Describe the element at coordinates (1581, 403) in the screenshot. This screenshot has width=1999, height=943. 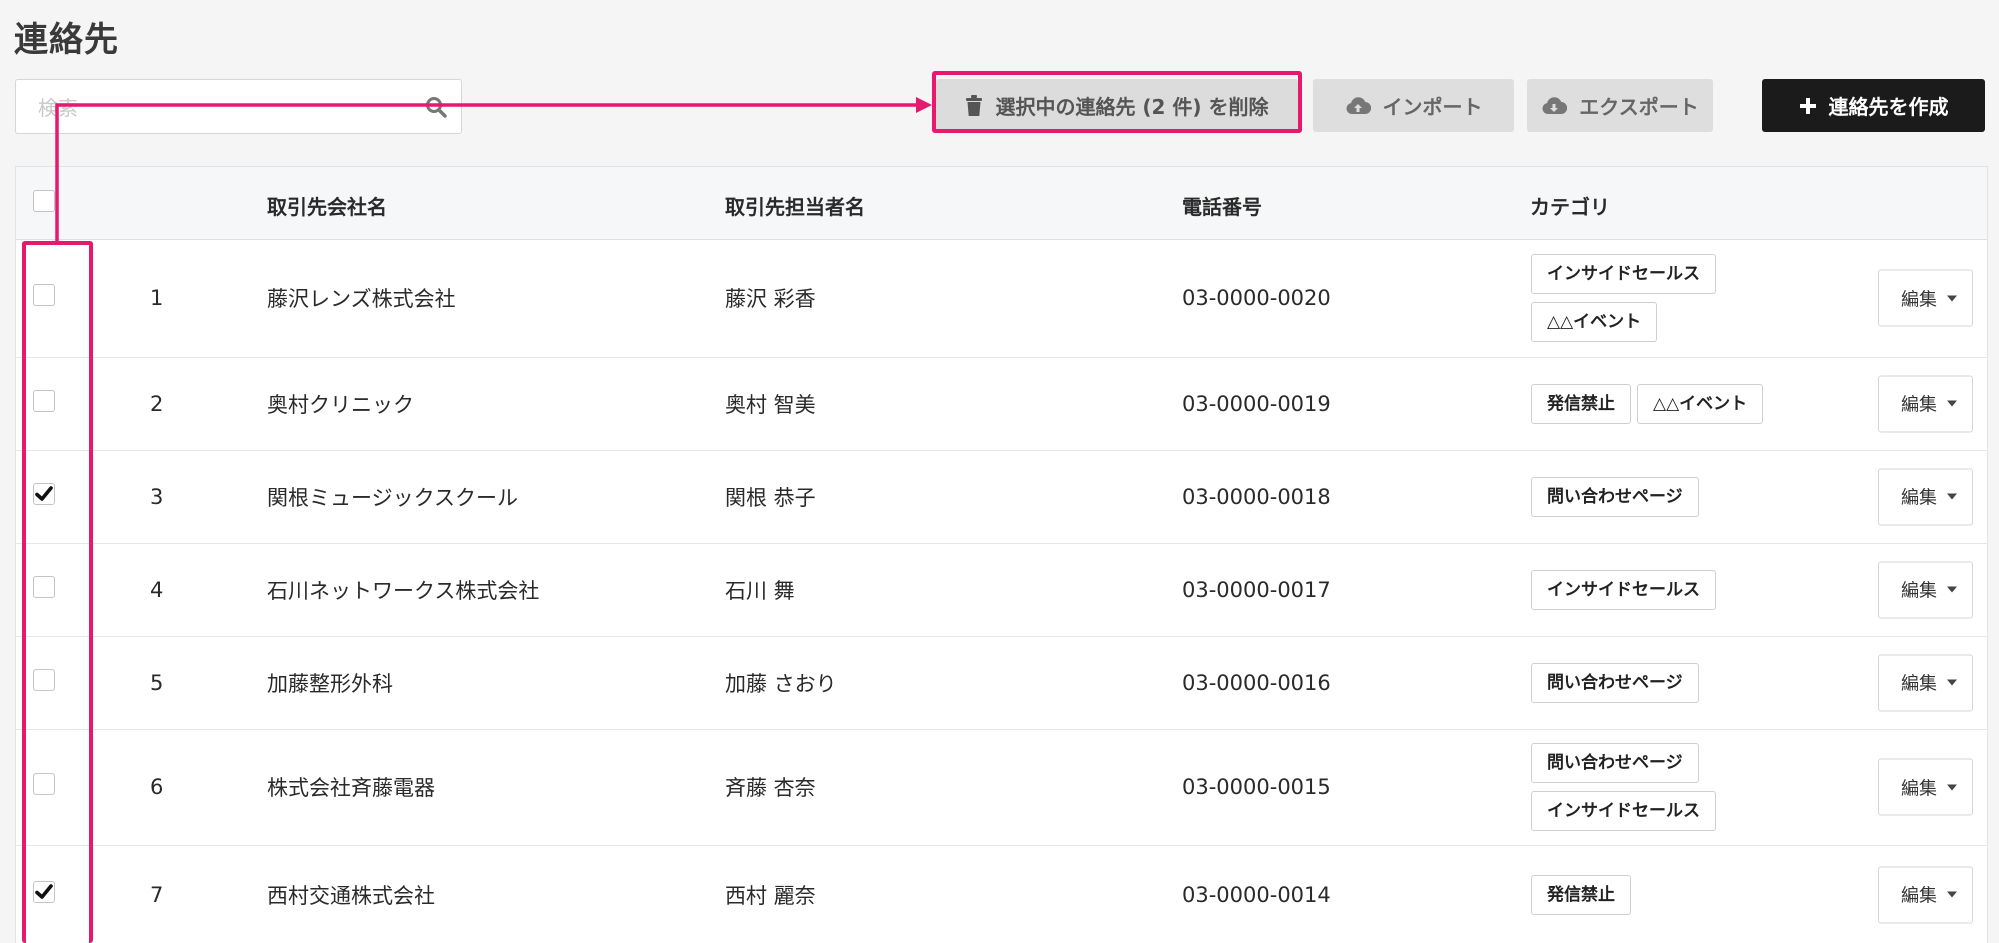
I see `category-tag: 発信禁止` at that location.